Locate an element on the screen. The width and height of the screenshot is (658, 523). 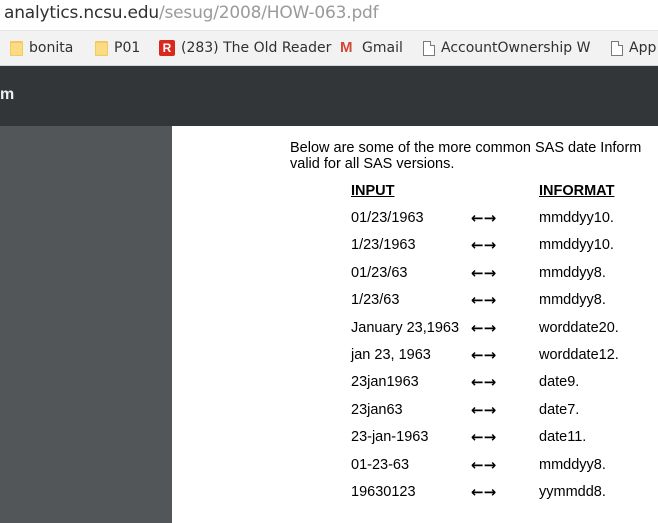
table-row: 23jan1963 ←→ date9. is located at coordinates (415, 386).